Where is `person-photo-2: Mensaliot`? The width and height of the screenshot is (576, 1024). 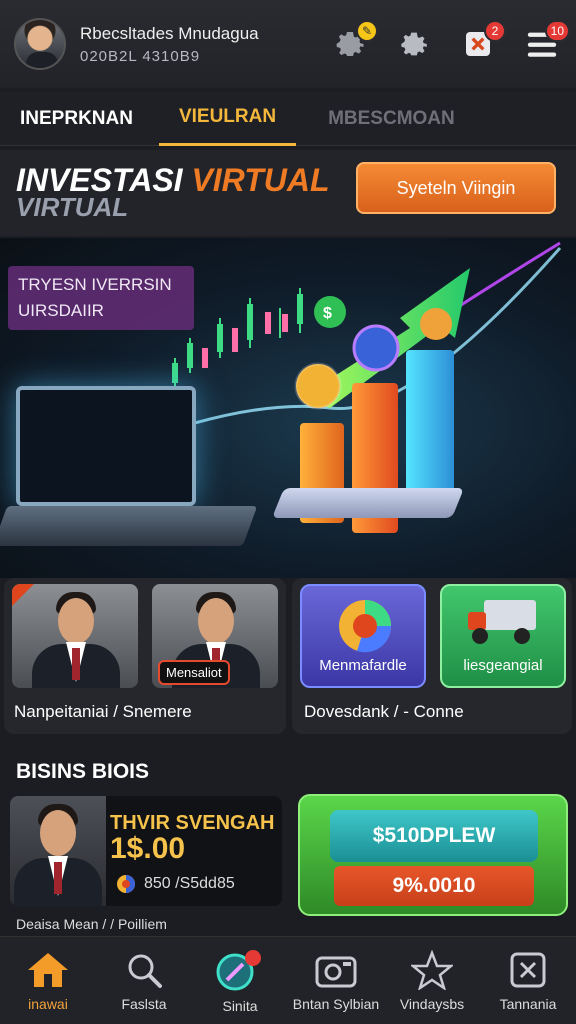 person-photo-2: Mensaliot is located at coordinates (215, 636).